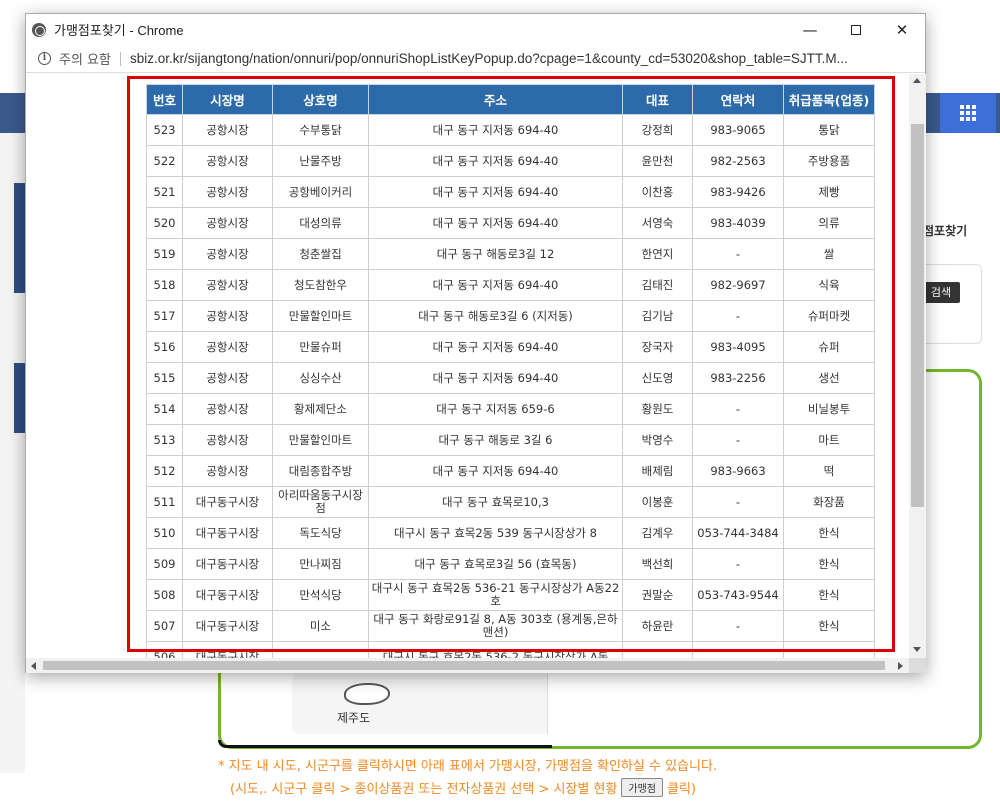  I want to click on cell-owner: 이봉훈, so click(657, 502).